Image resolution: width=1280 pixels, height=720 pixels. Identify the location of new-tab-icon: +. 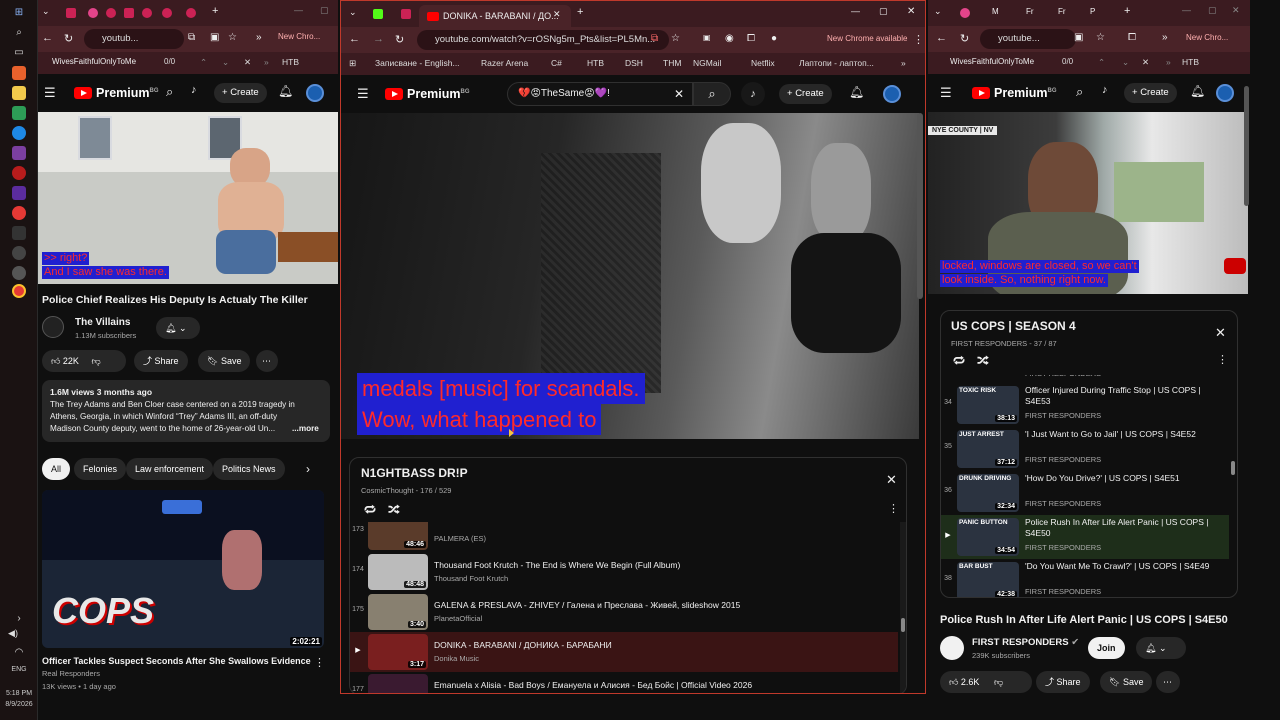
(580, 12).